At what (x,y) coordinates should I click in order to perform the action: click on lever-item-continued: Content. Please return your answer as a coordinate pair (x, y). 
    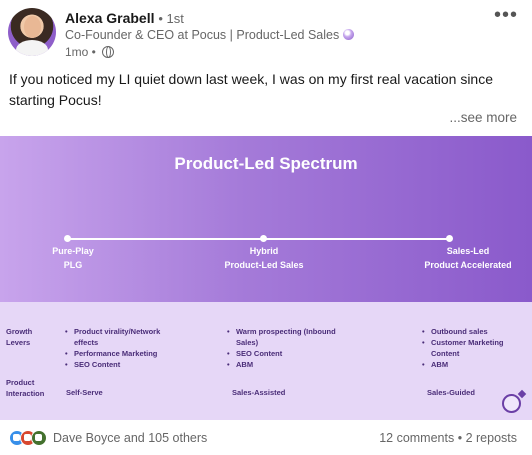
    Looking at the image, I should click on (445, 353).